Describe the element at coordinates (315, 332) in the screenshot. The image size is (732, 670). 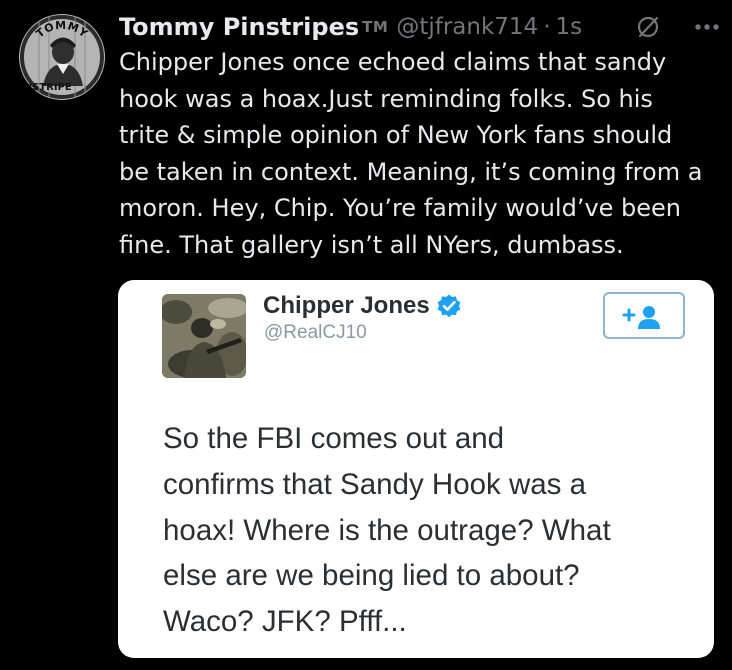
I see `embedded-handle: @RealCJ10` at that location.